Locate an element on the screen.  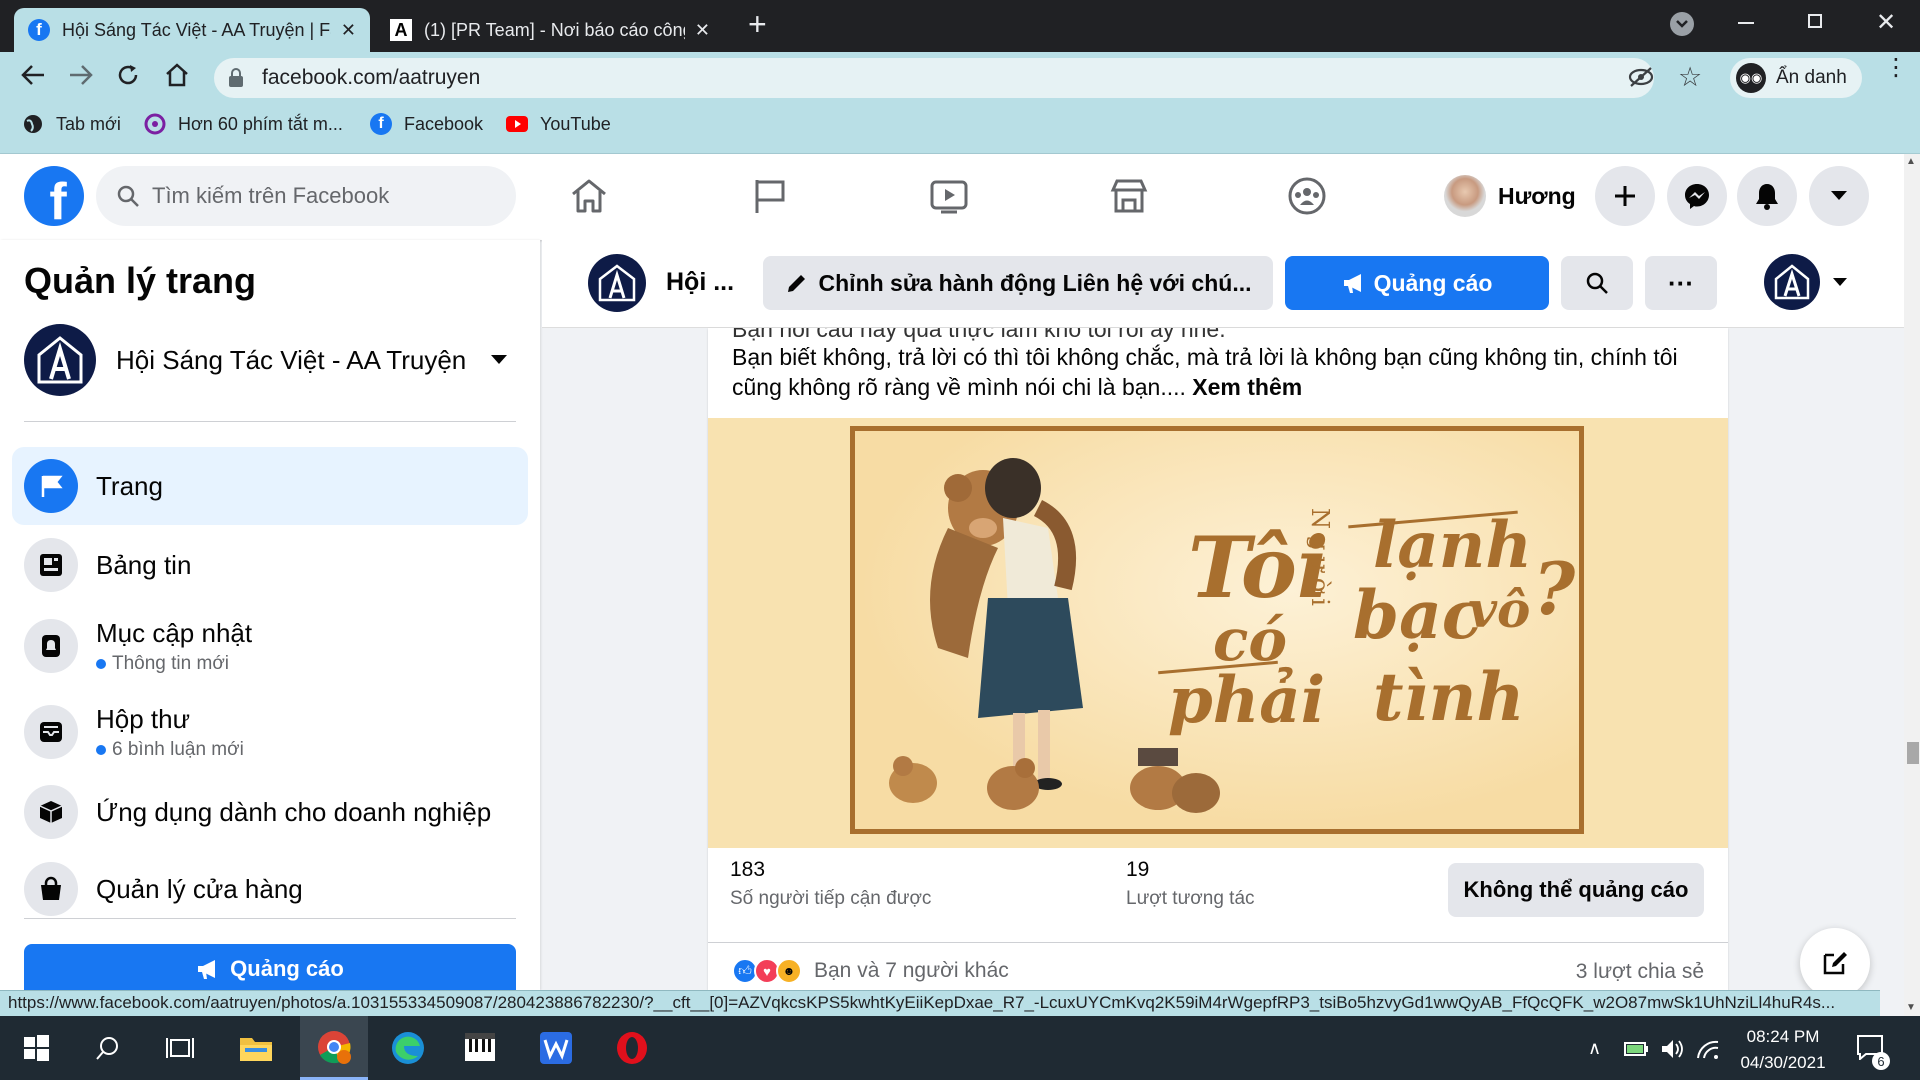
img-word: vô is located at coordinates (1499, 609).